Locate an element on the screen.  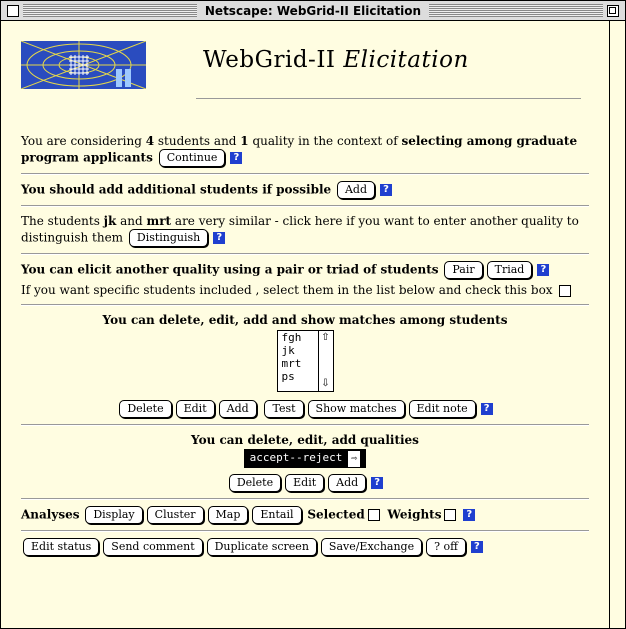
pair-button: Pair is located at coordinates (463, 270).